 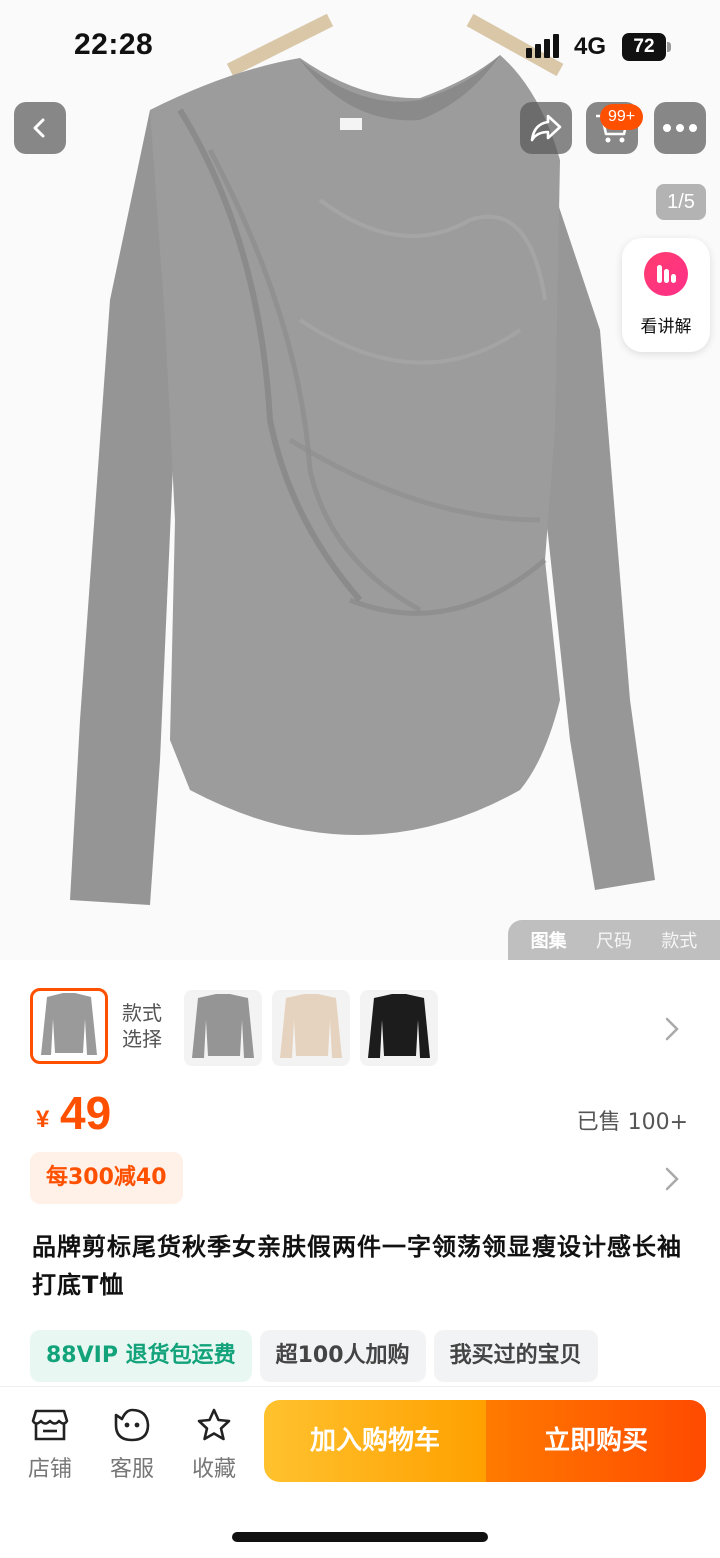 What do you see at coordinates (342, 1356) in the screenshot?
I see `tag-cart-count: 超100人加购` at bounding box center [342, 1356].